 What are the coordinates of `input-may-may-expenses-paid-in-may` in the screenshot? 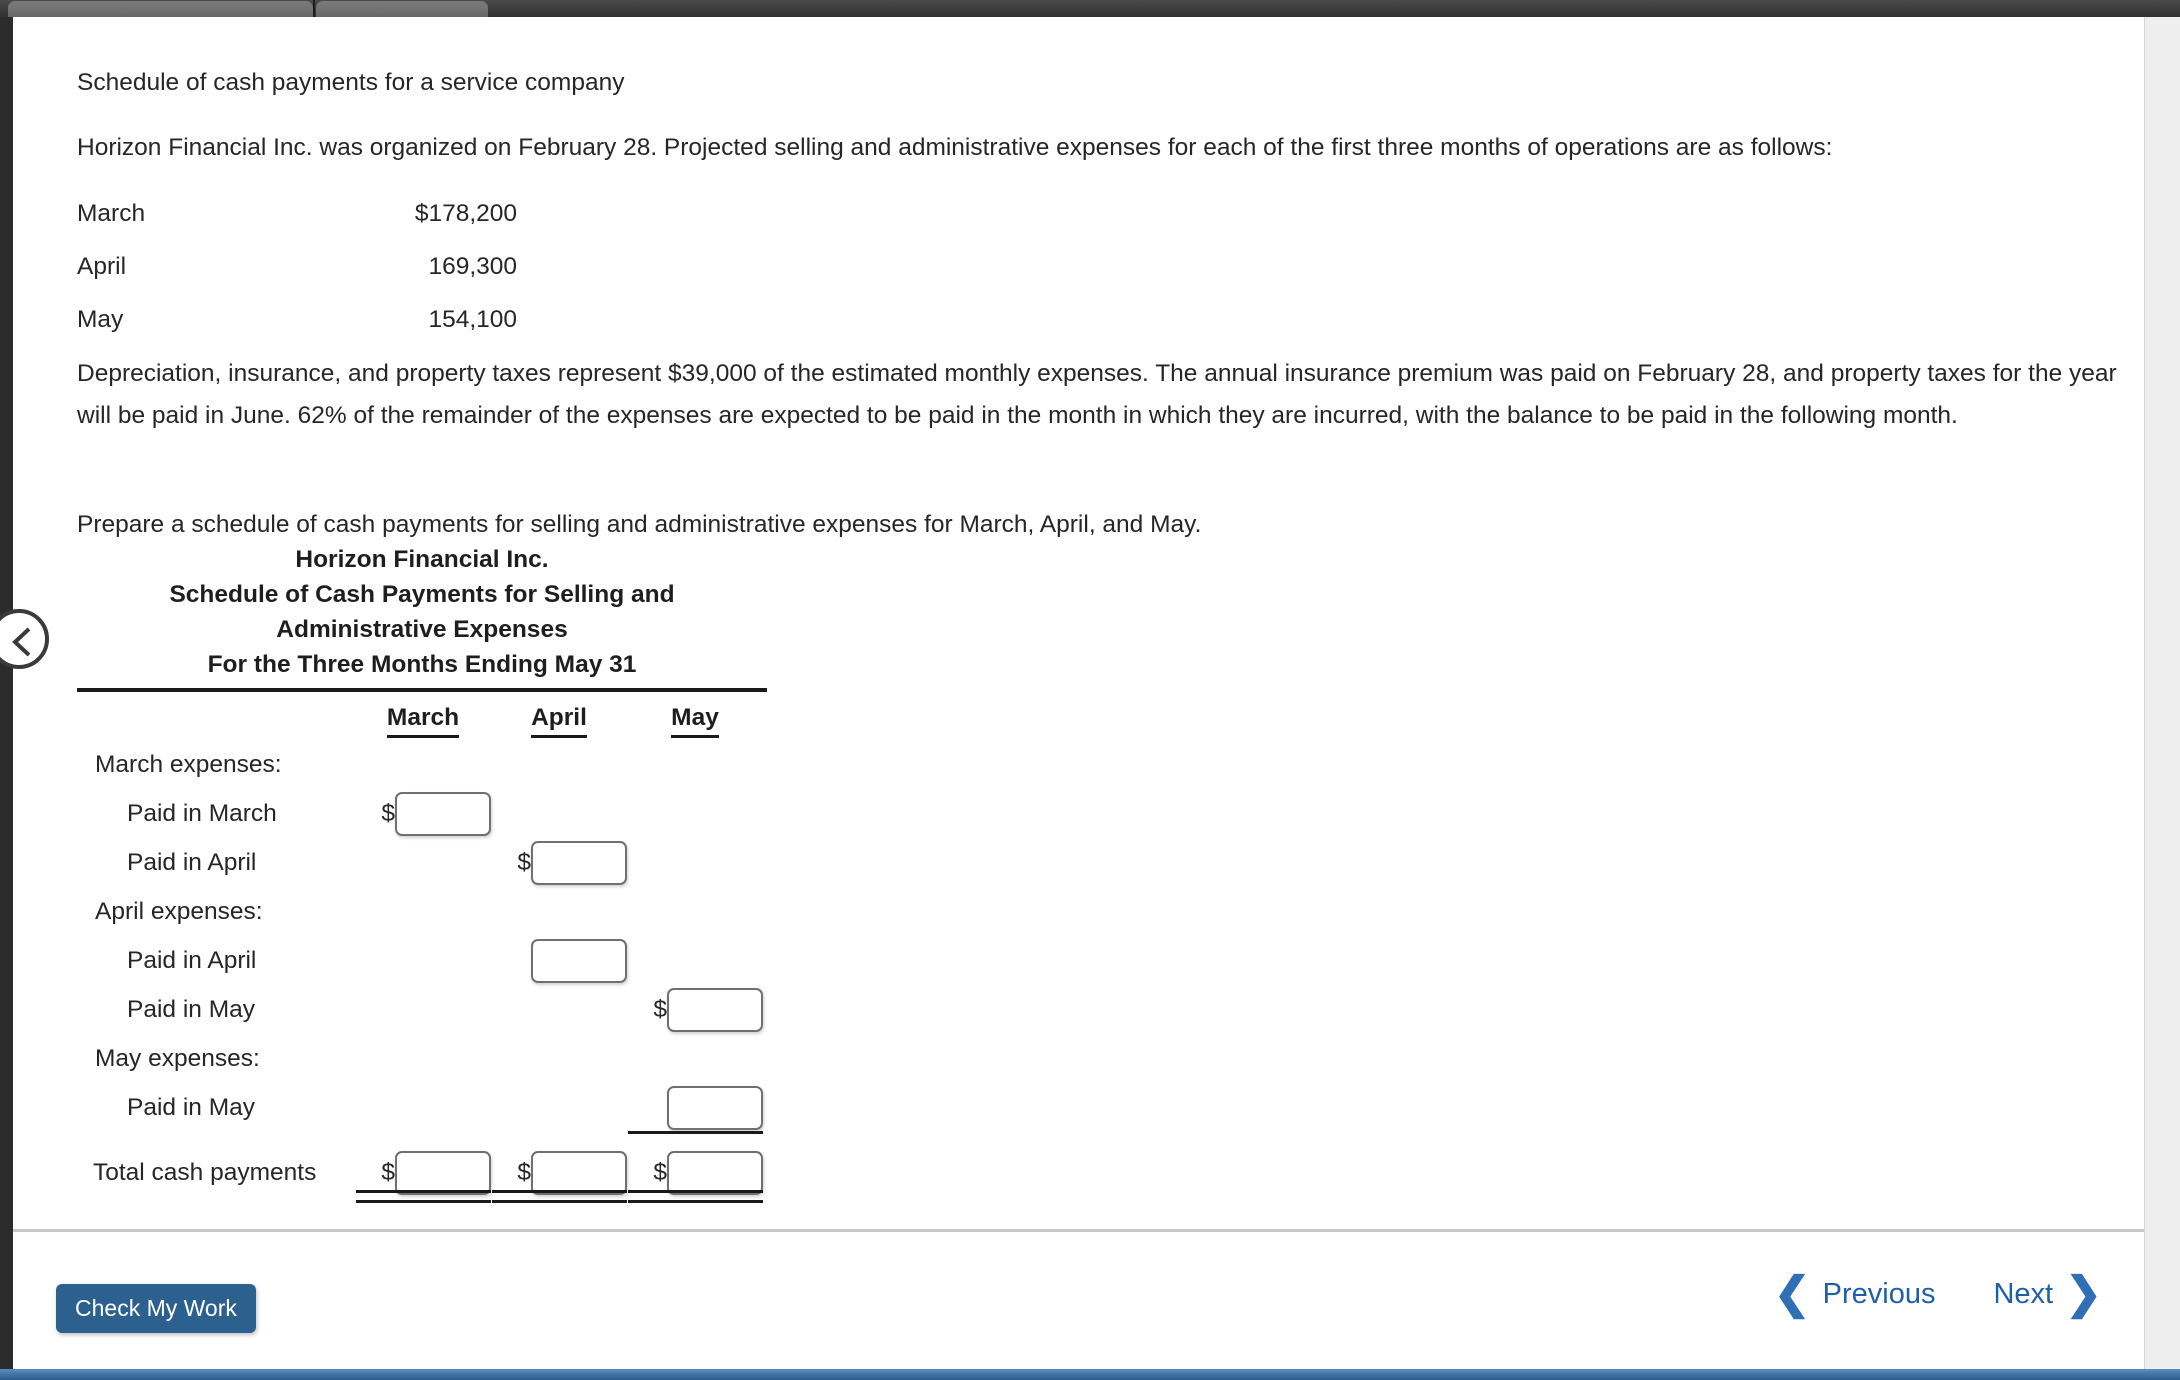 It's located at (715, 1107).